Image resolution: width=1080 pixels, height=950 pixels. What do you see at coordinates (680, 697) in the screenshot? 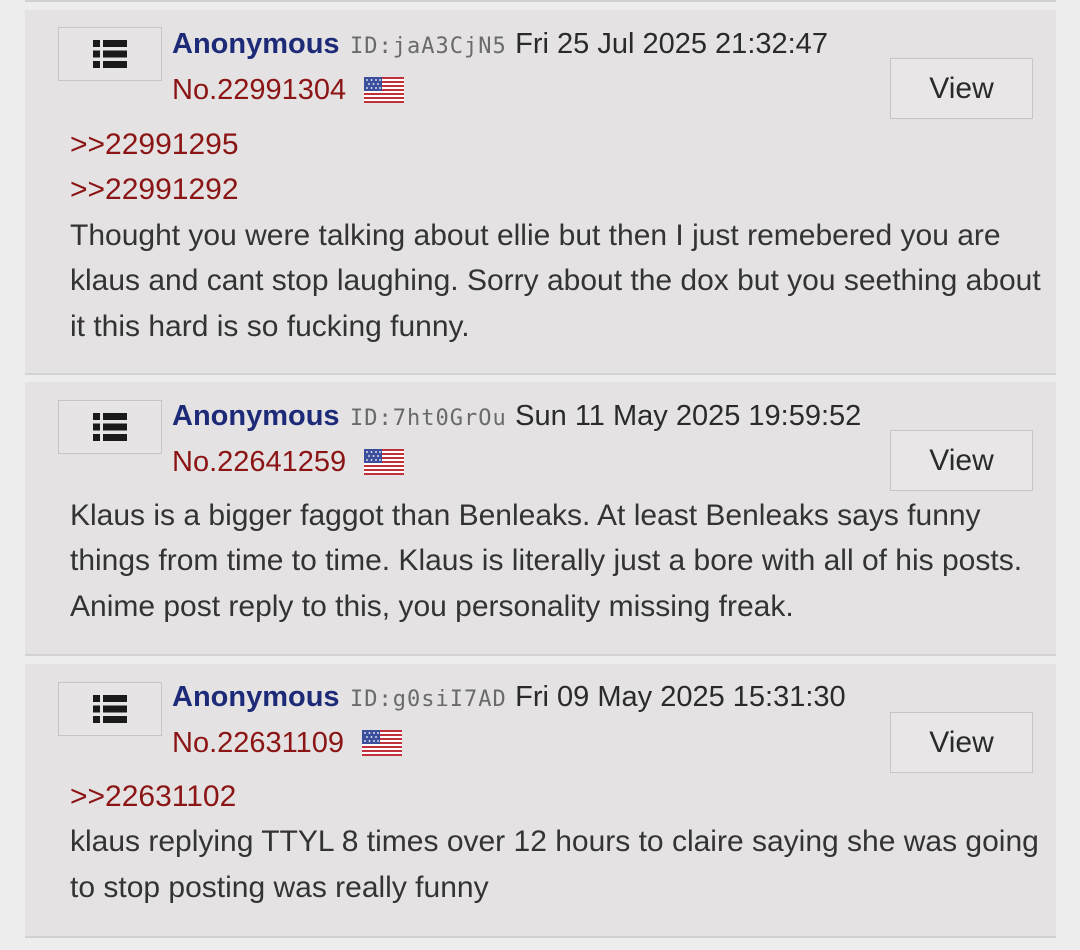
I see `post-date: Fri 09 May 2025 15:31:30` at bounding box center [680, 697].